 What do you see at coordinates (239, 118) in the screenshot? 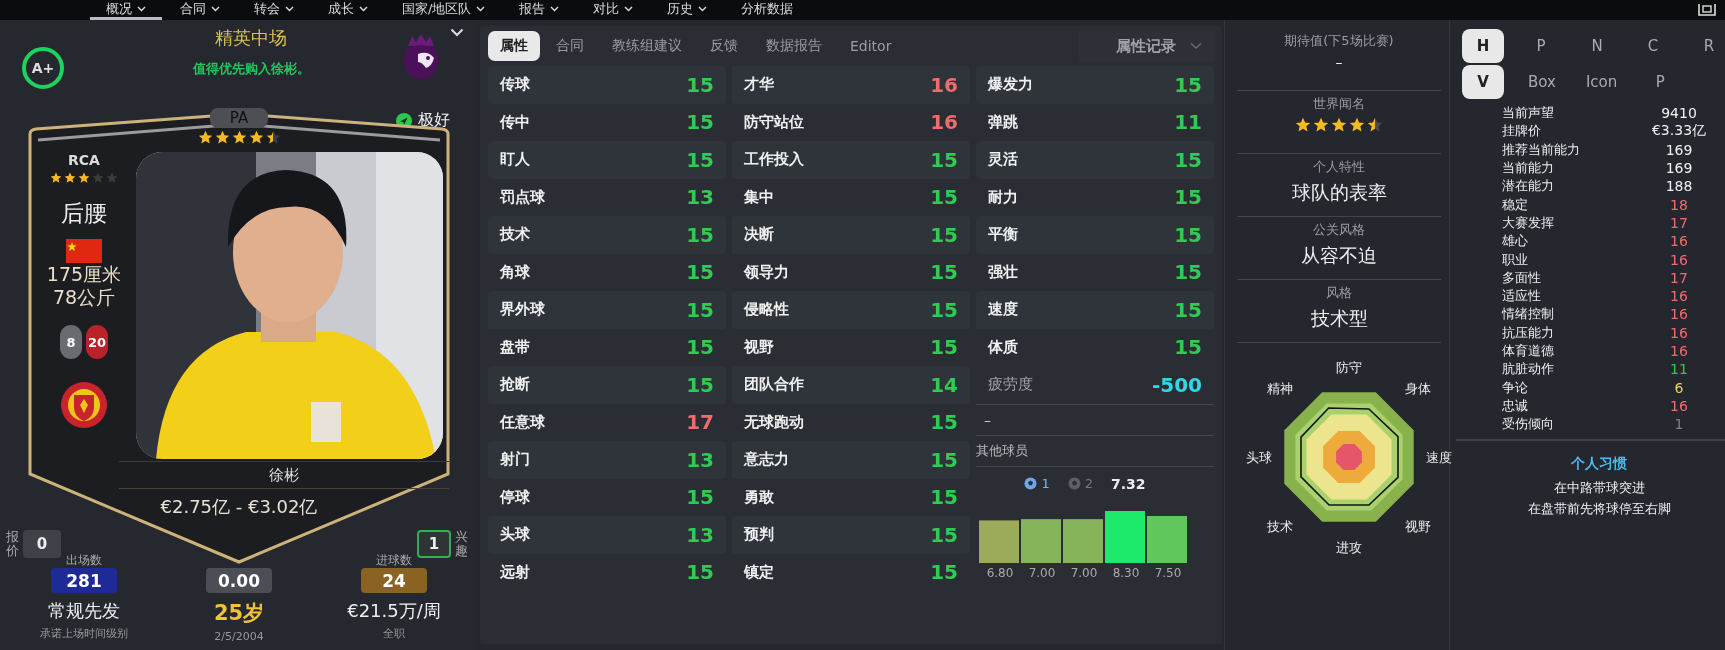
I see `pa-label: PA` at bounding box center [239, 118].